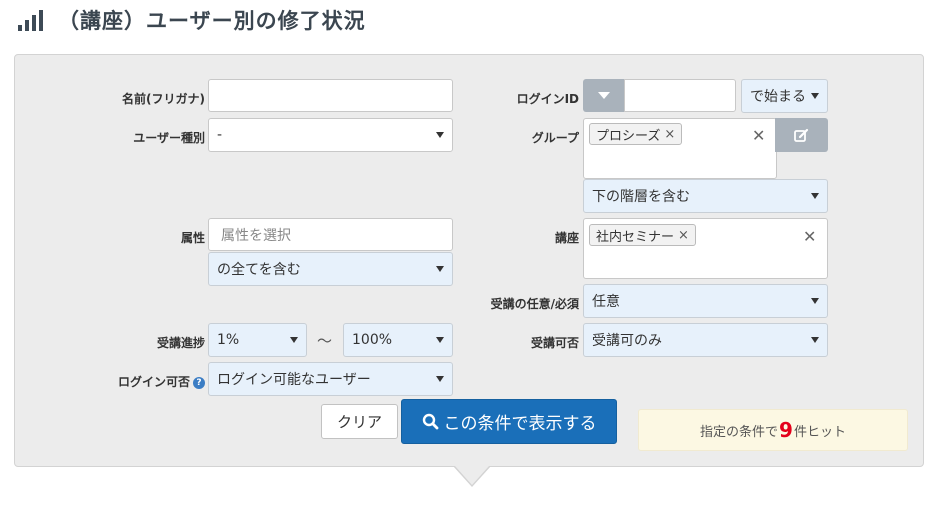 The height and width of the screenshot is (505, 942). What do you see at coordinates (554, 343) in the screenshot?
I see `course-allowed-label: 受講可否` at bounding box center [554, 343].